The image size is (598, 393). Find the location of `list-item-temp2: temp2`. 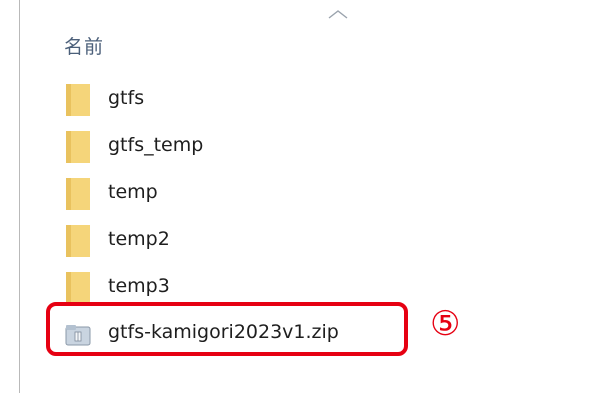

list-item-temp2: temp2 is located at coordinates (246, 241).